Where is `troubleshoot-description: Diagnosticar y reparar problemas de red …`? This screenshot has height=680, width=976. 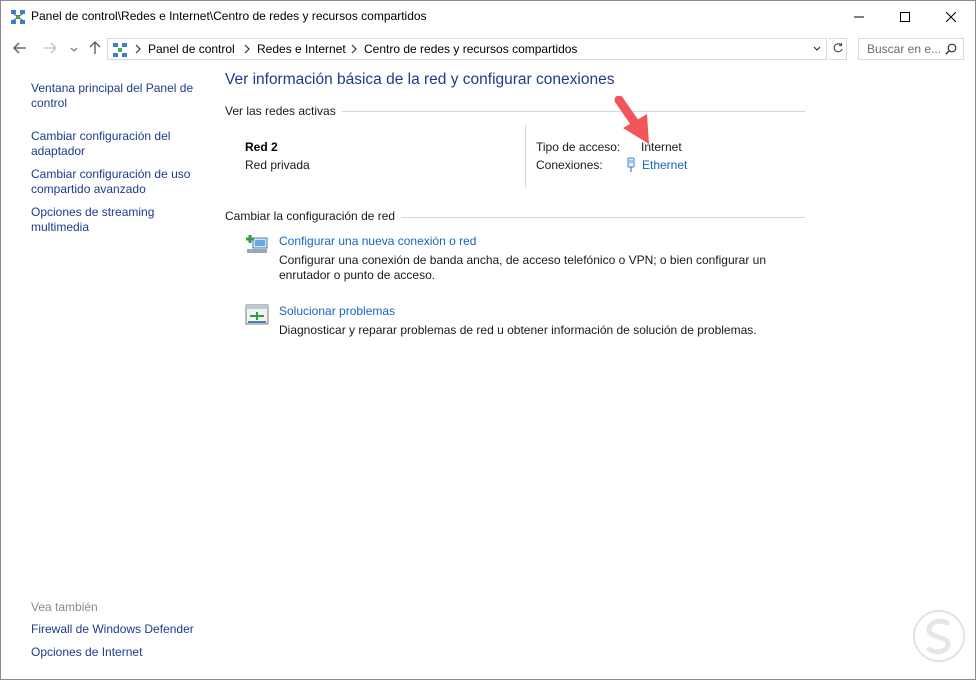 troubleshoot-description: Diagnosticar y reparar problemas de red … is located at coordinates (518, 330).